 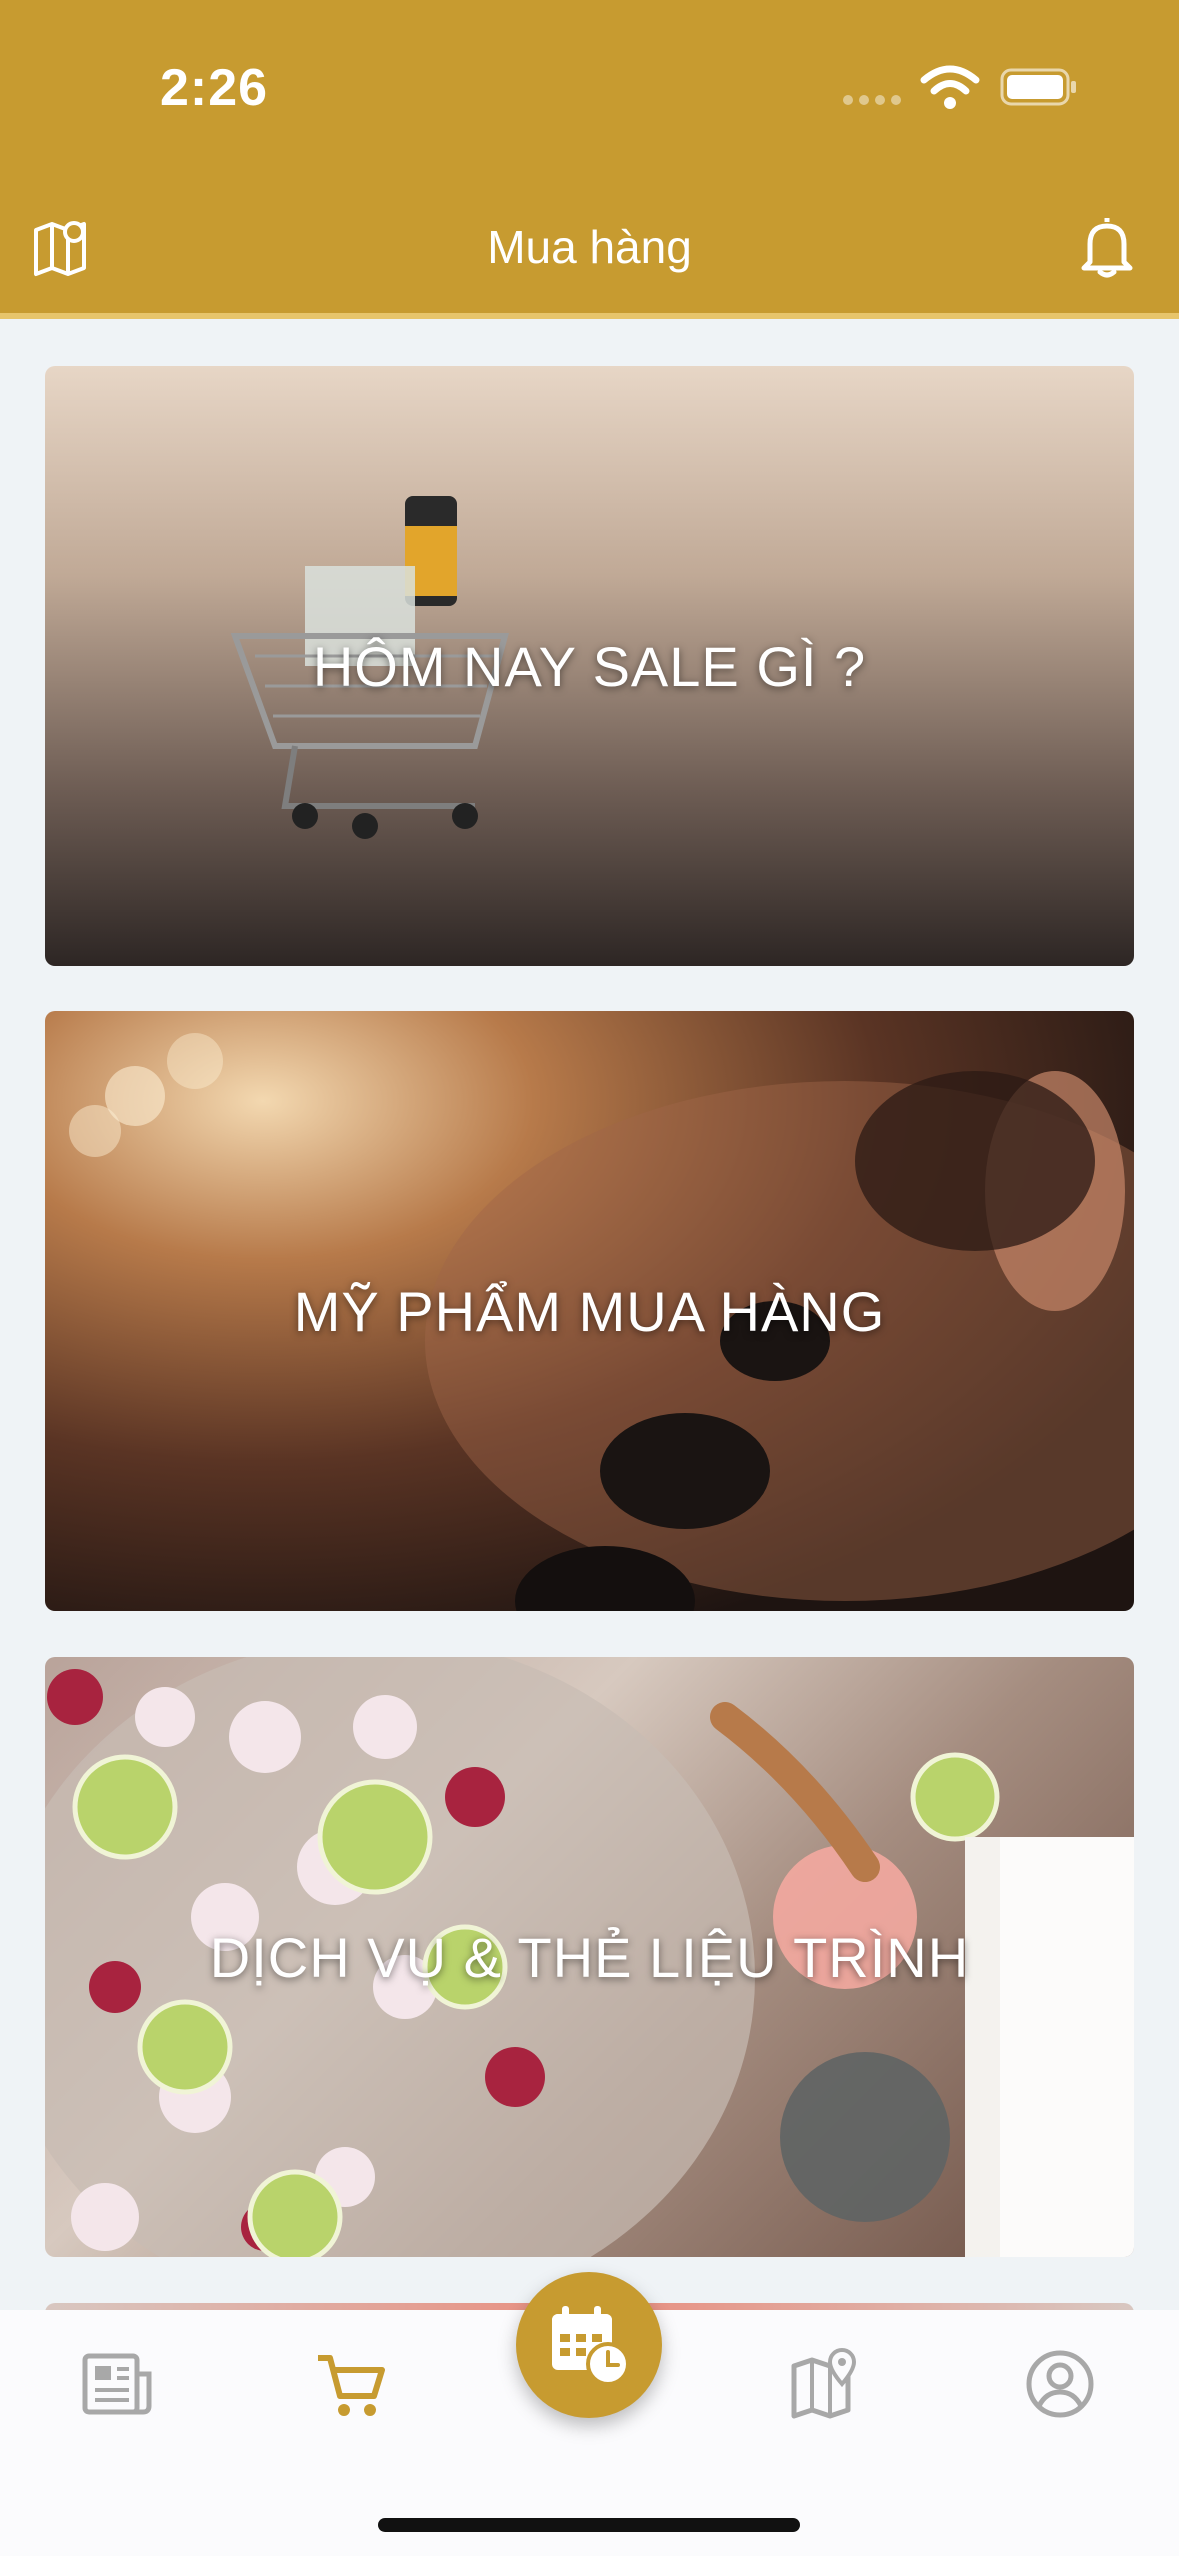 I want to click on home-indicator, so click(x=589, y=2525).